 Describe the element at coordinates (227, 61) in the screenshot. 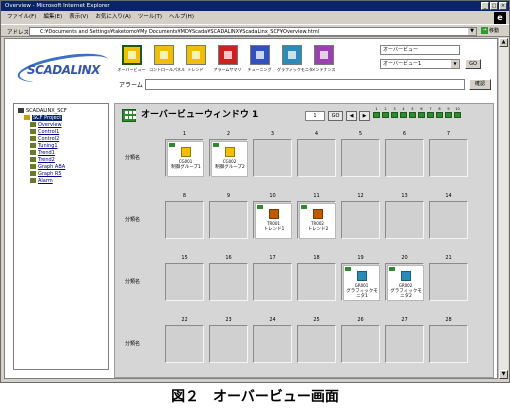

I see `tool-button: アラームサマリ` at that location.